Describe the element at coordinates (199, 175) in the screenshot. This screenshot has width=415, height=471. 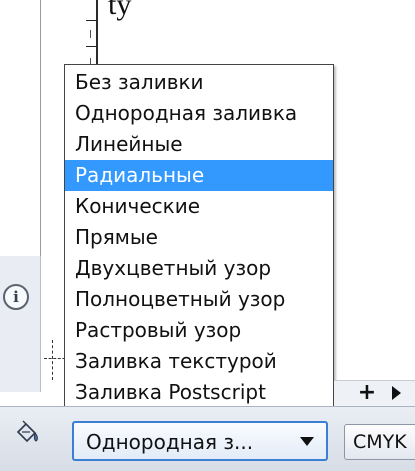
I see `fill-option-radial: Радиальные` at that location.